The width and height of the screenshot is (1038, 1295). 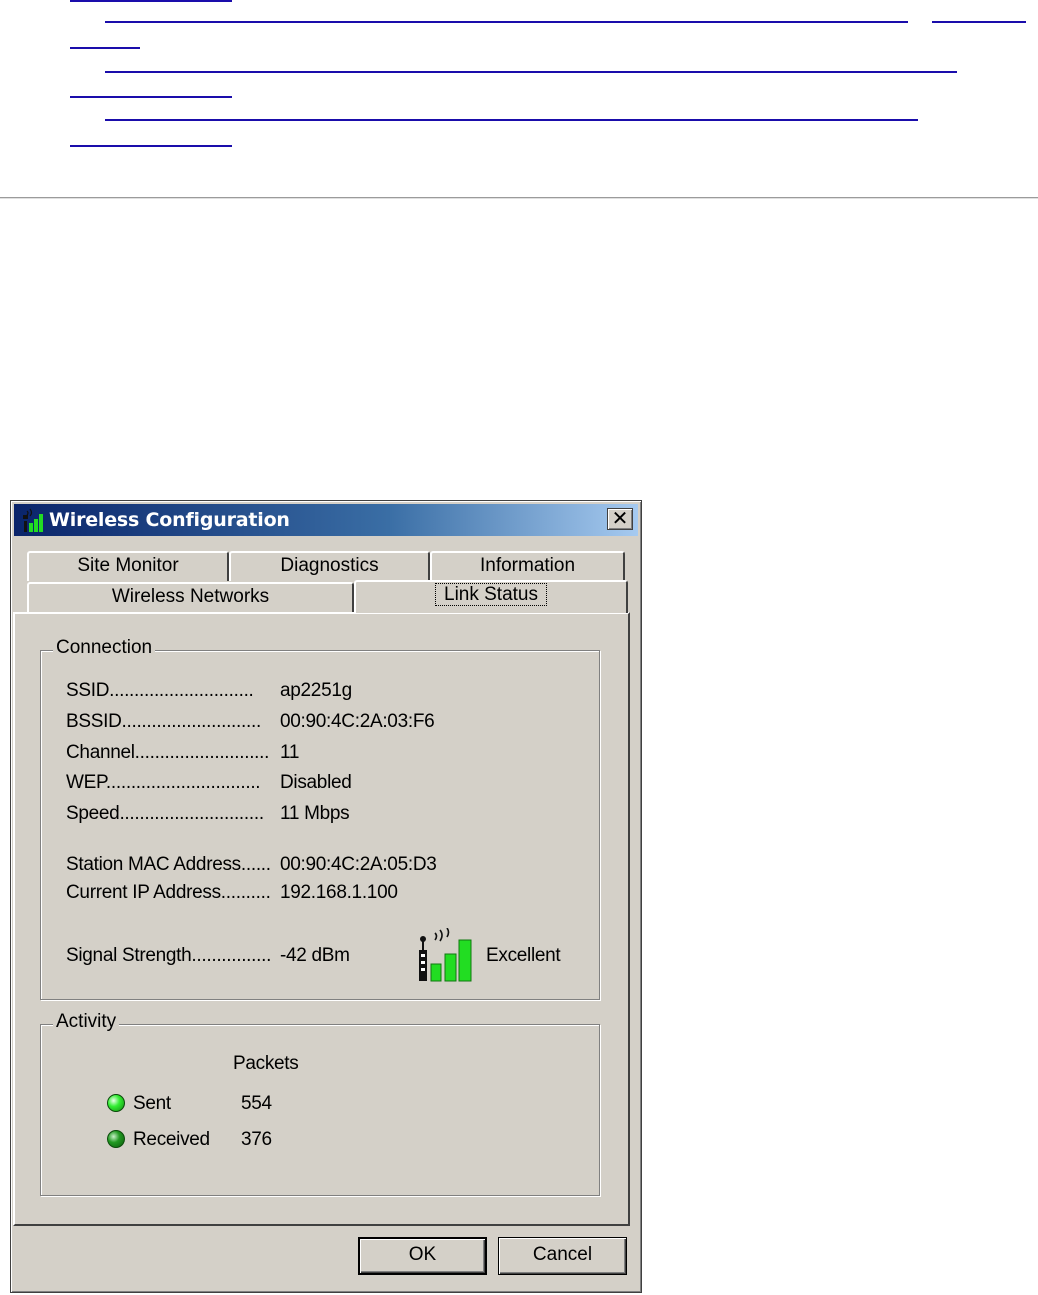 What do you see at coordinates (316, 782) in the screenshot?
I see `wep-value: Disabled` at bounding box center [316, 782].